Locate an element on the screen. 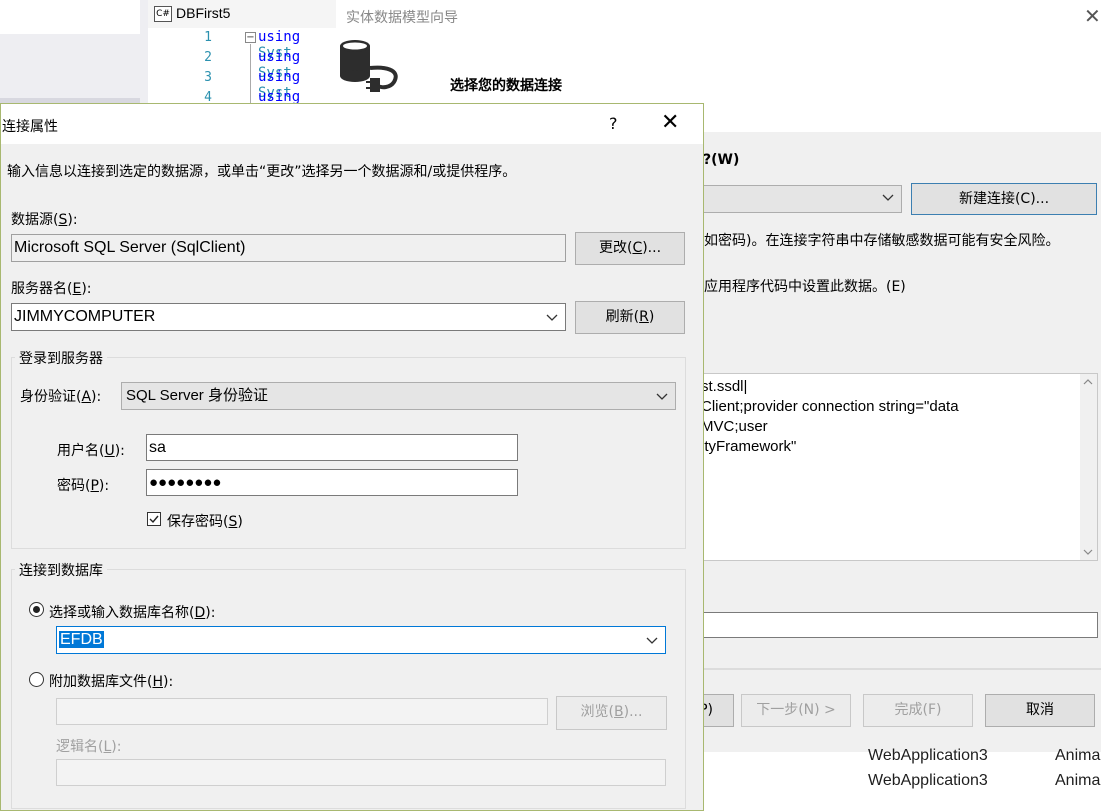 The height and width of the screenshot is (811, 1101). next-button: 下一步(N) > is located at coordinates (796, 710).